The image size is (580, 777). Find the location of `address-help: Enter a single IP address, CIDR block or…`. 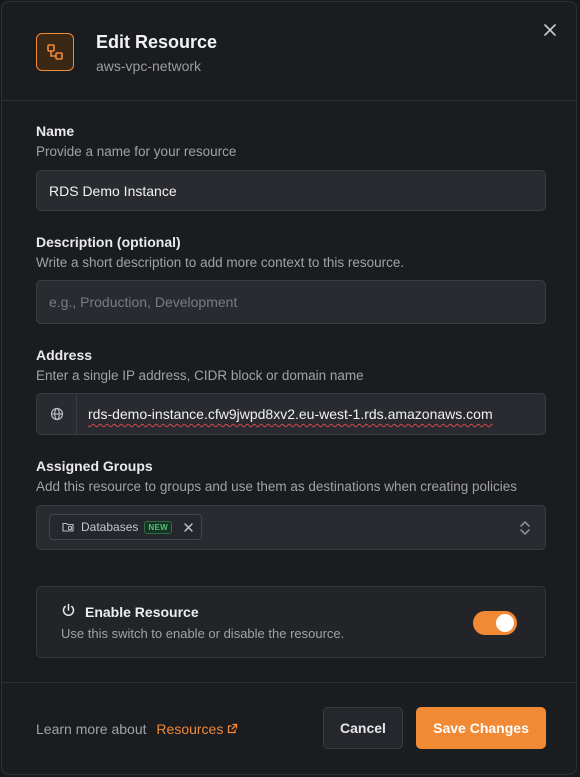

address-help: Enter a single IP address, CIDR block or… is located at coordinates (200, 375).